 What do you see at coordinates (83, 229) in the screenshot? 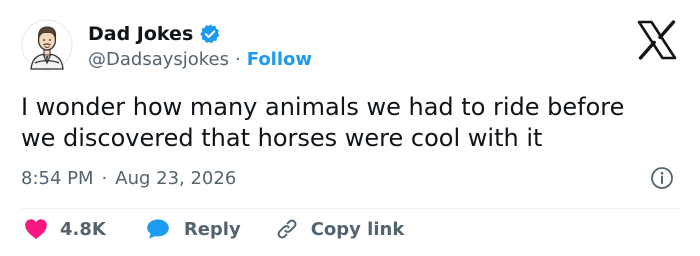
I see `like-count: 4.8K` at bounding box center [83, 229].